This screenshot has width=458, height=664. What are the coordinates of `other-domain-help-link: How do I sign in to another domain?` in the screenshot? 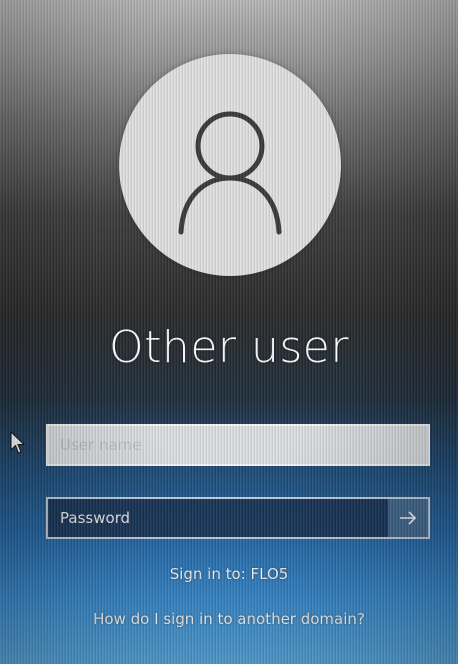 It's located at (229, 619).